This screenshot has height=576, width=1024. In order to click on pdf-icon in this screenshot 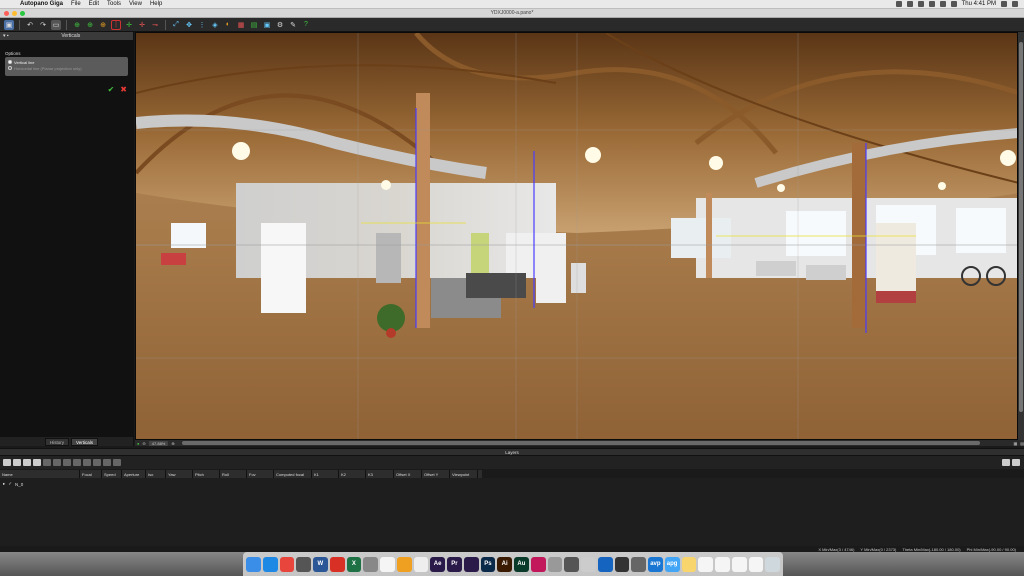, I will do `click(337, 564)`.